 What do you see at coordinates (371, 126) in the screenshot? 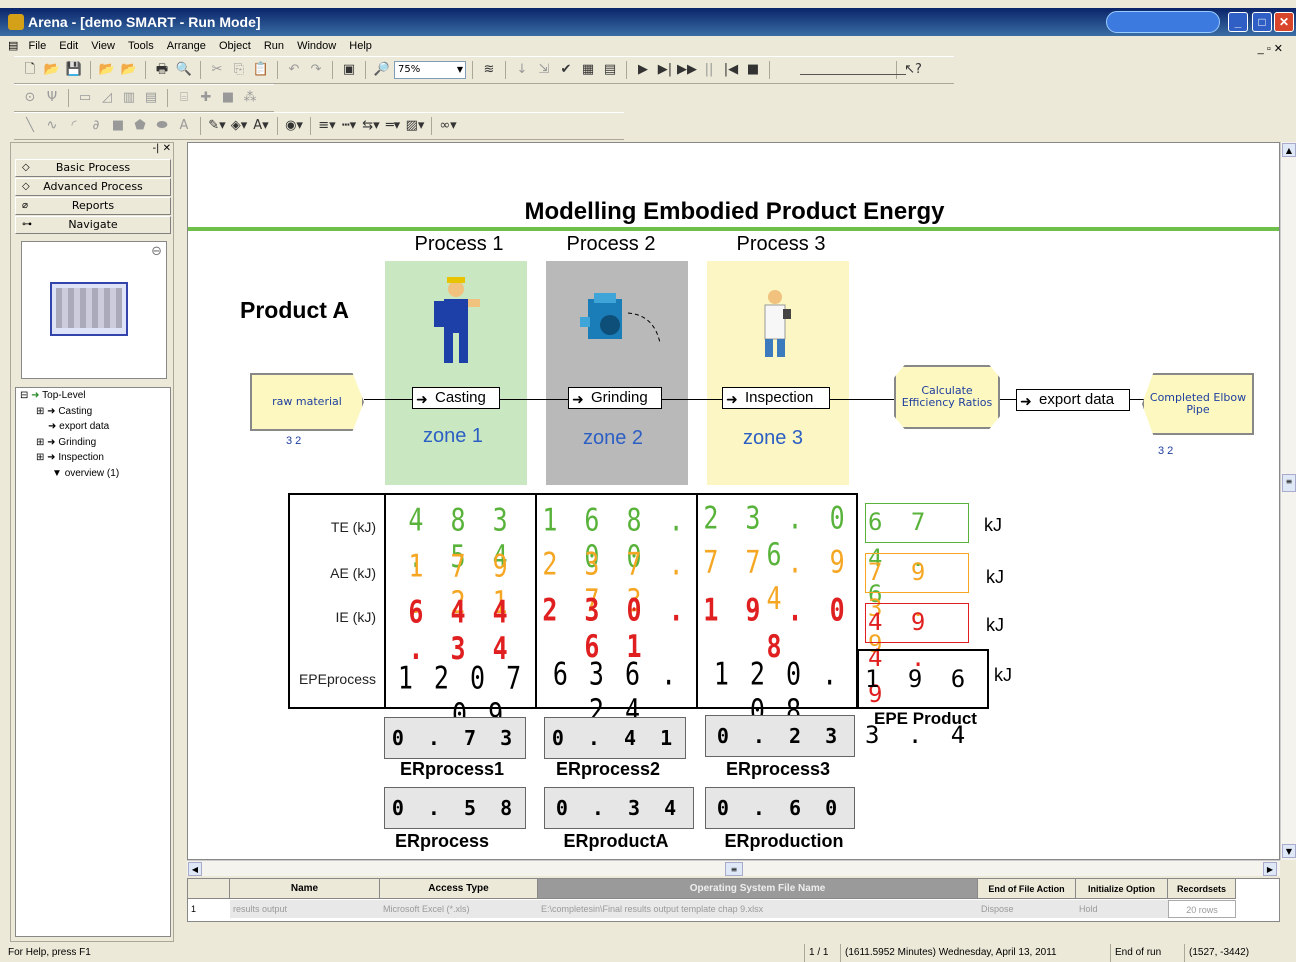
I see `arrow-style-icon: ⇆▾` at bounding box center [371, 126].